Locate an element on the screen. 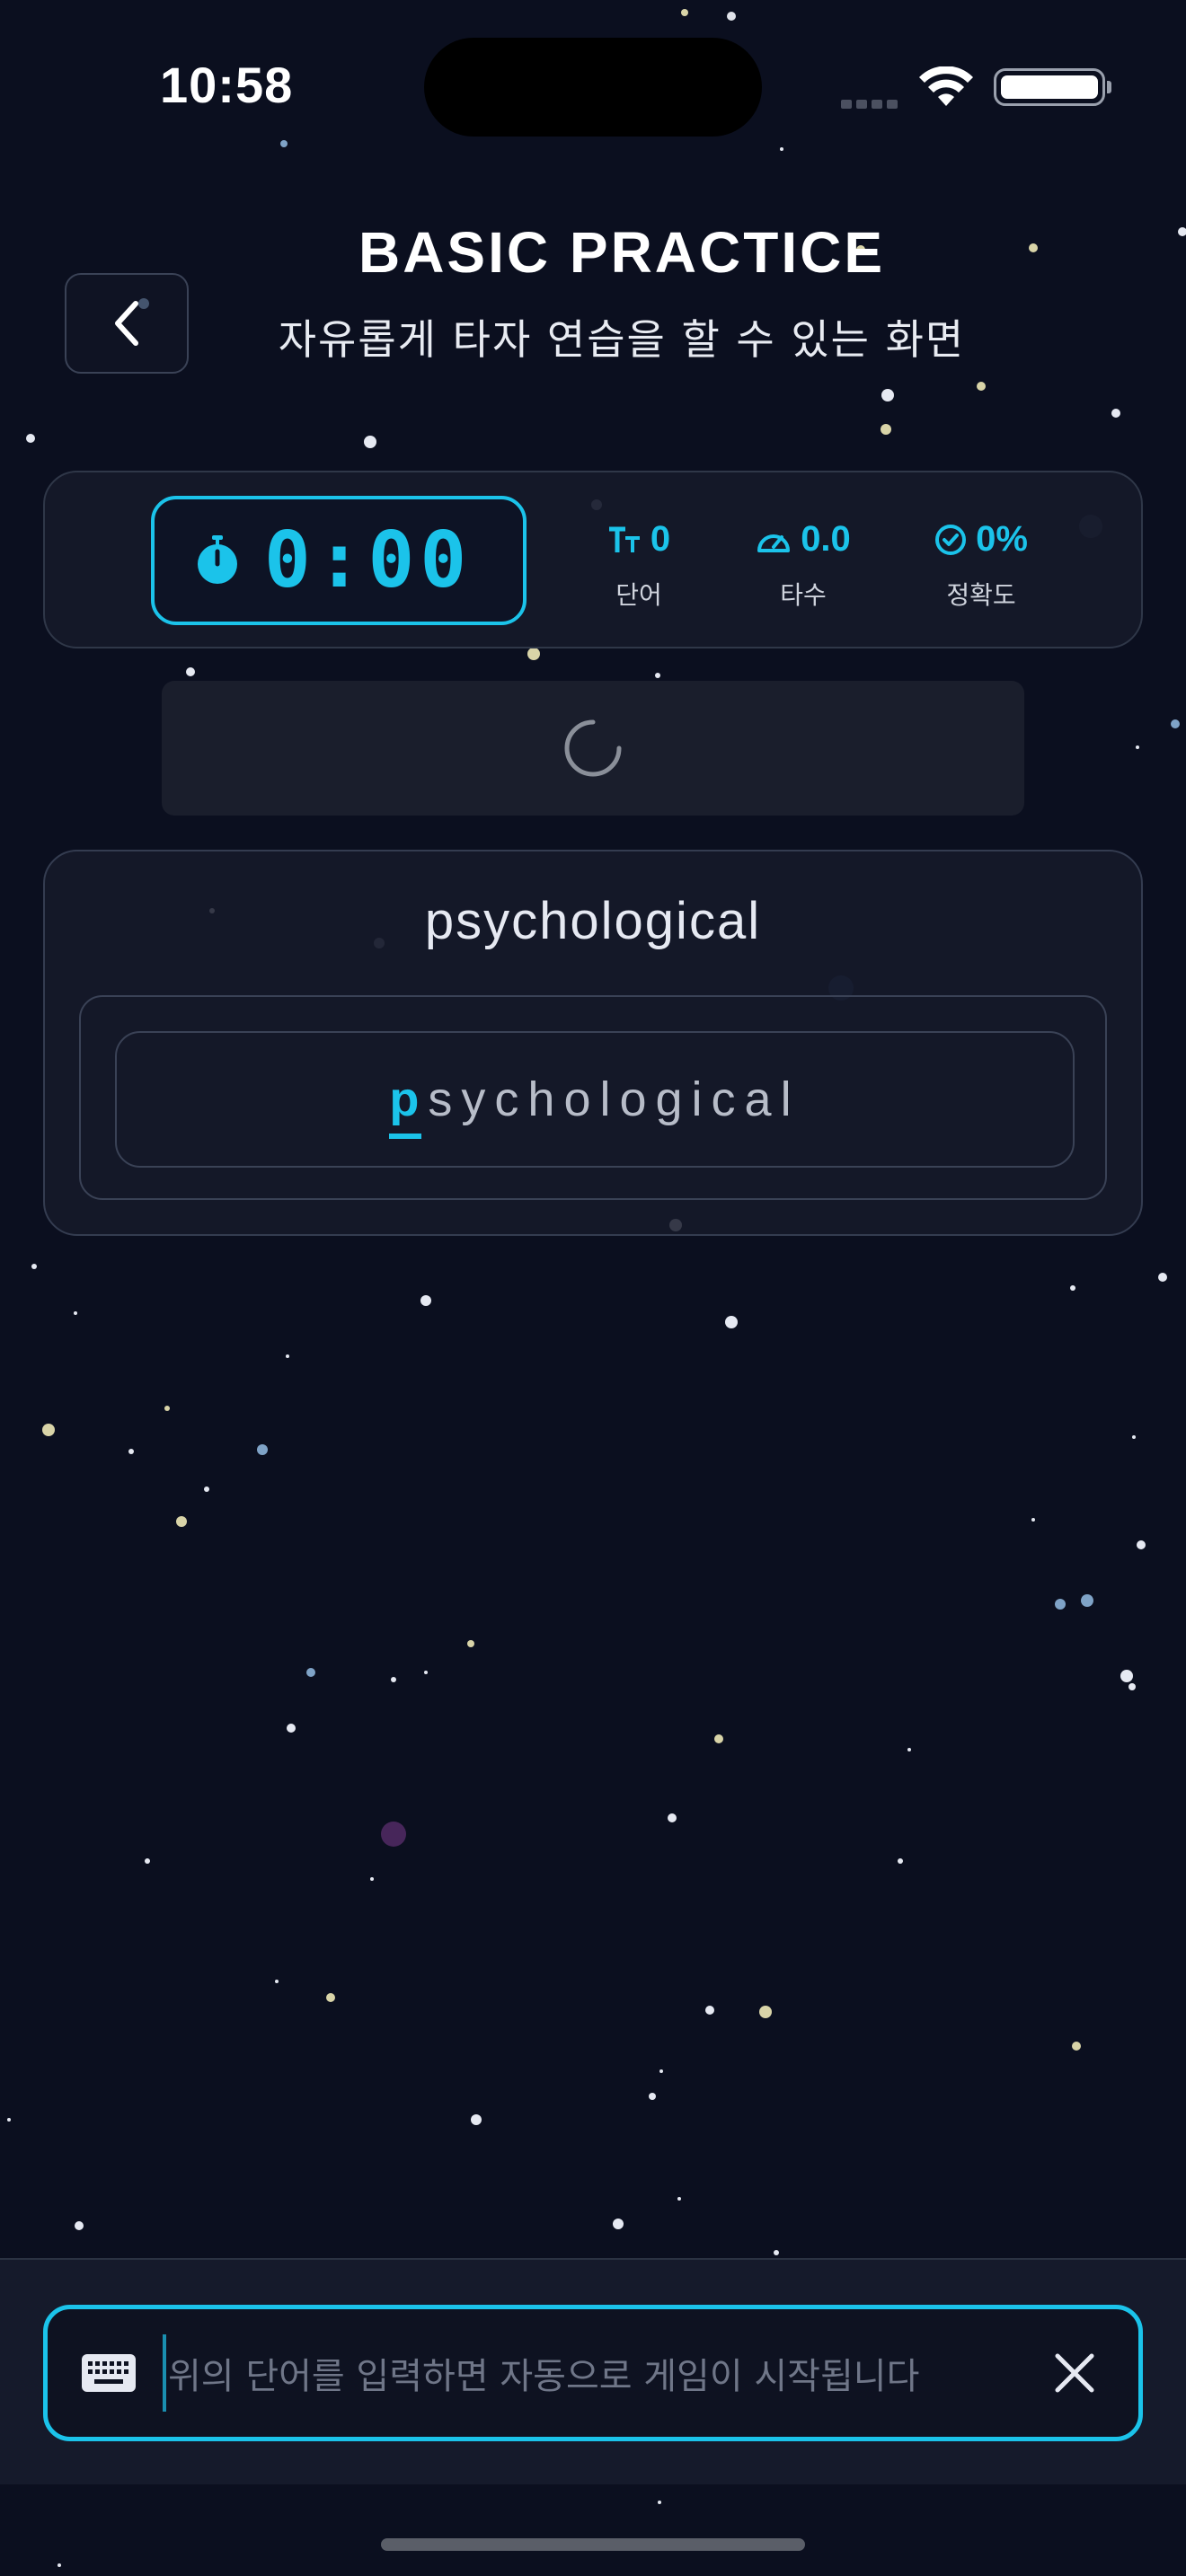 The image size is (1186, 2576). stats-card: 0:00 0 단어 0.0 타수 0% 정확도 is located at coordinates (593, 559).